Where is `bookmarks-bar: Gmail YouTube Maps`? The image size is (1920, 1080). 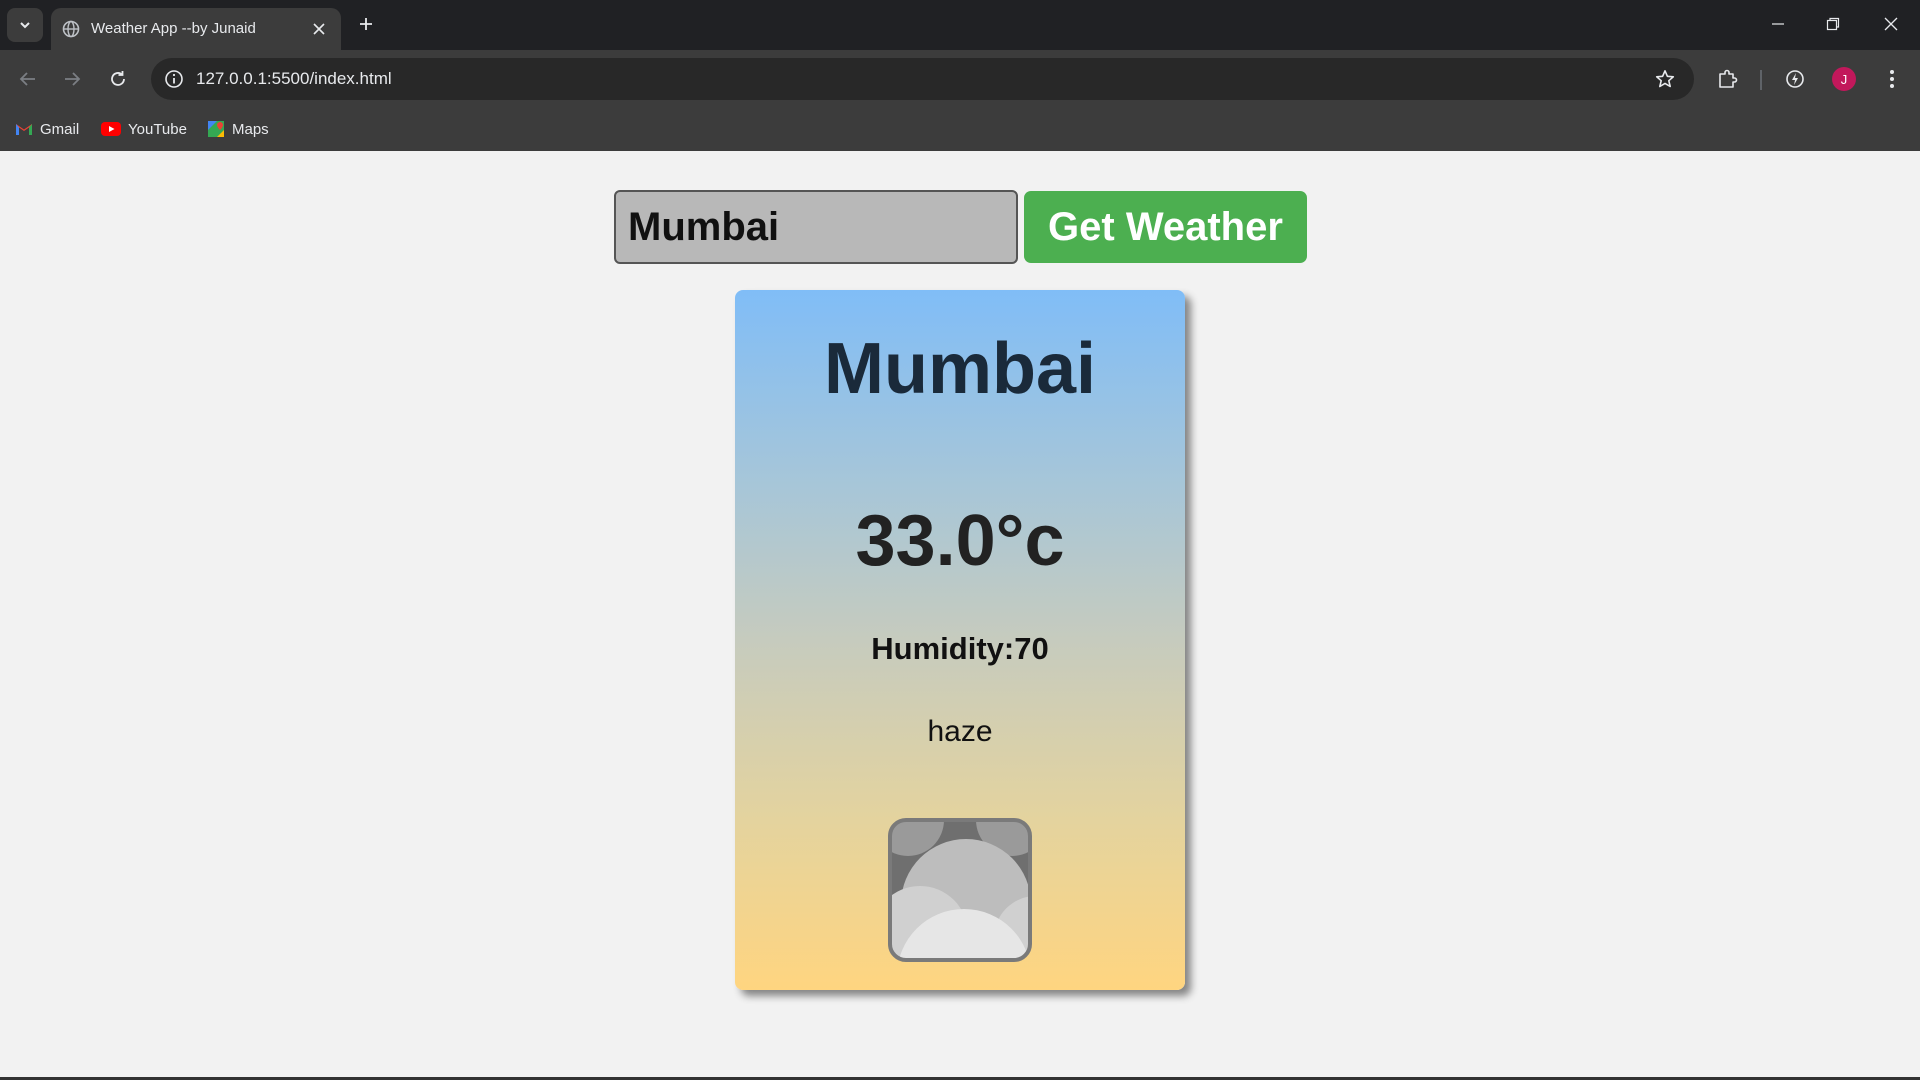
bookmarks-bar: Gmail YouTube Maps is located at coordinates (960, 129).